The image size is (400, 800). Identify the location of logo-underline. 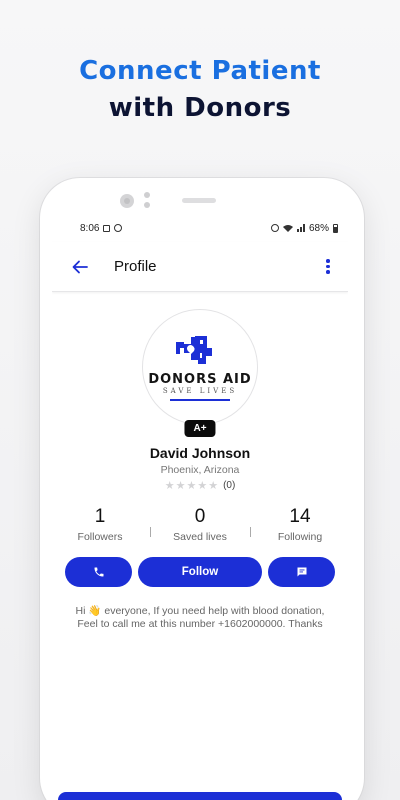
(200, 399).